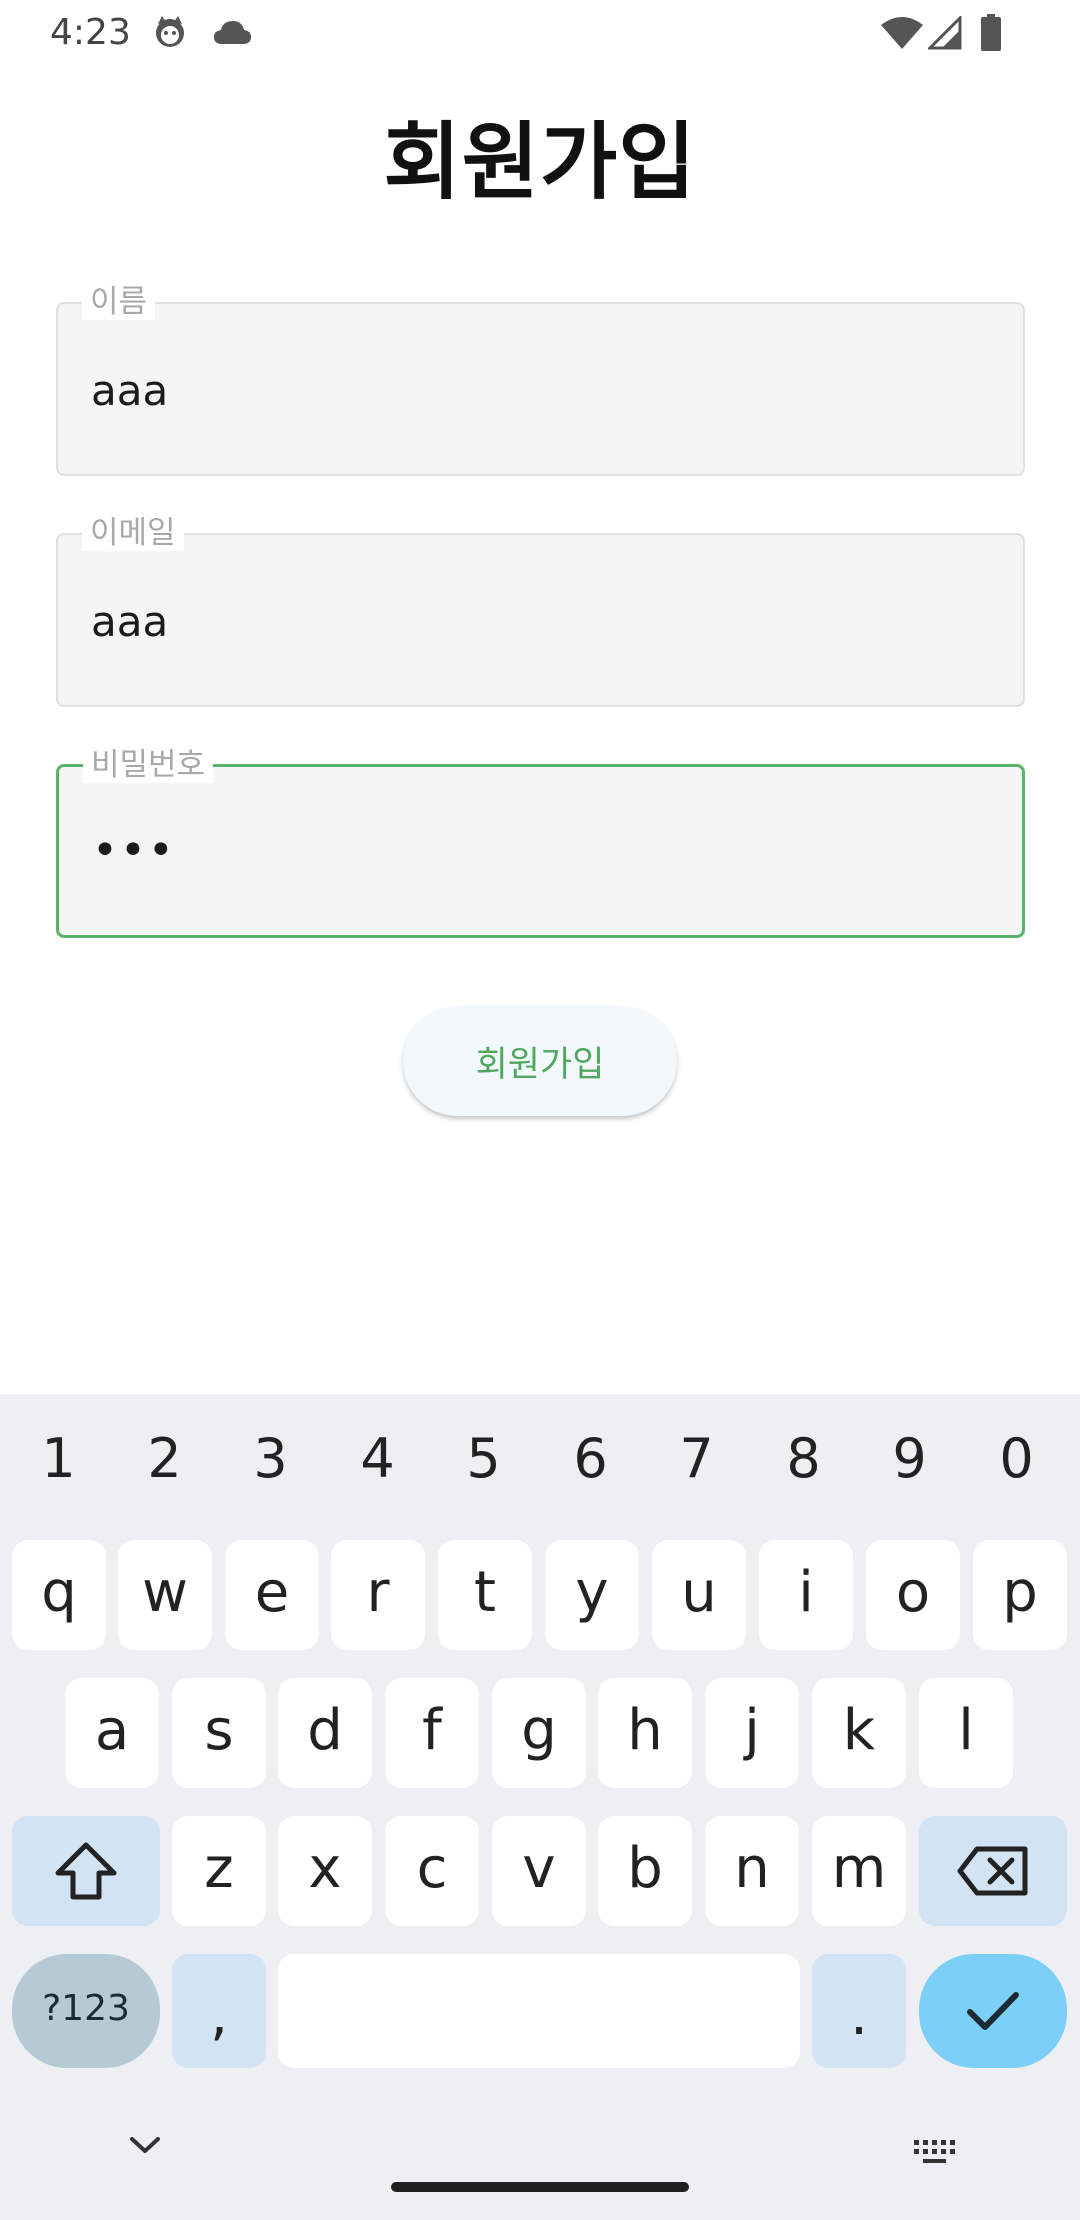 The height and width of the screenshot is (2220, 1080). Describe the element at coordinates (540, 1061) in the screenshot. I see `signup-button: 회원가입` at that location.